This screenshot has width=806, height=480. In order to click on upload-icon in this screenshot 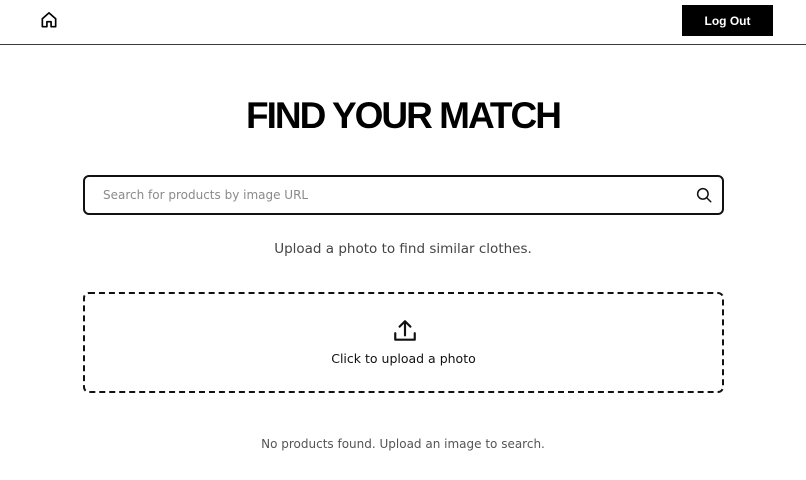, I will do `click(405, 330)`.